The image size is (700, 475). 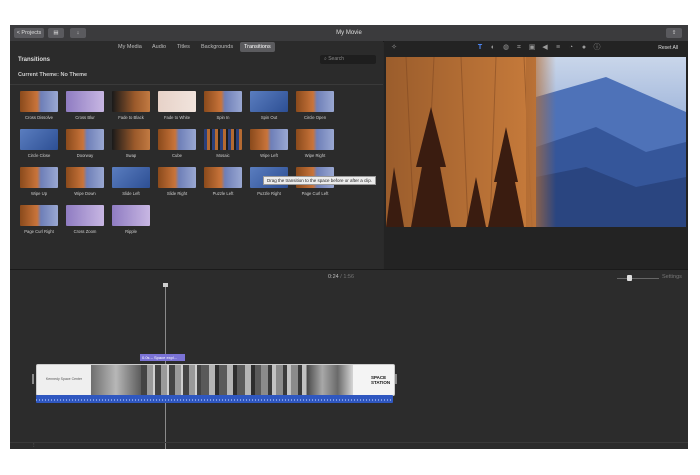 I want to click on search-placeholder: Search, so click(x=336, y=59).